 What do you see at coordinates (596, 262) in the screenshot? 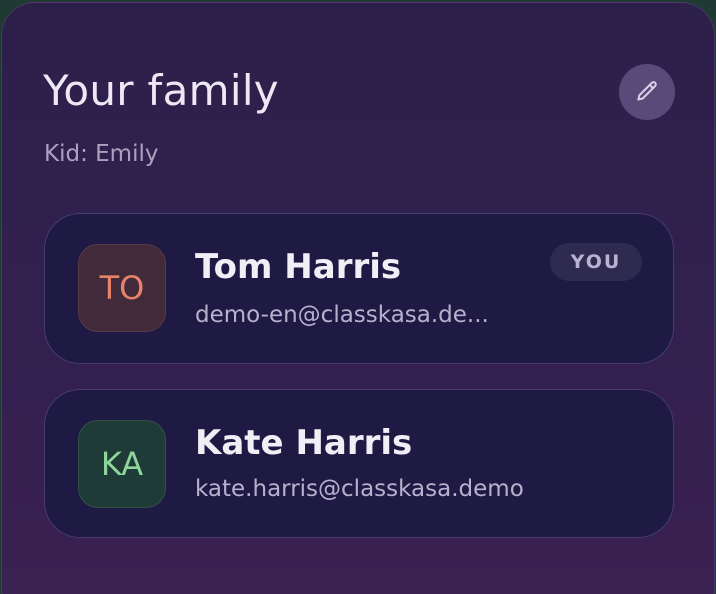
I see `you-badge: YOU` at bounding box center [596, 262].